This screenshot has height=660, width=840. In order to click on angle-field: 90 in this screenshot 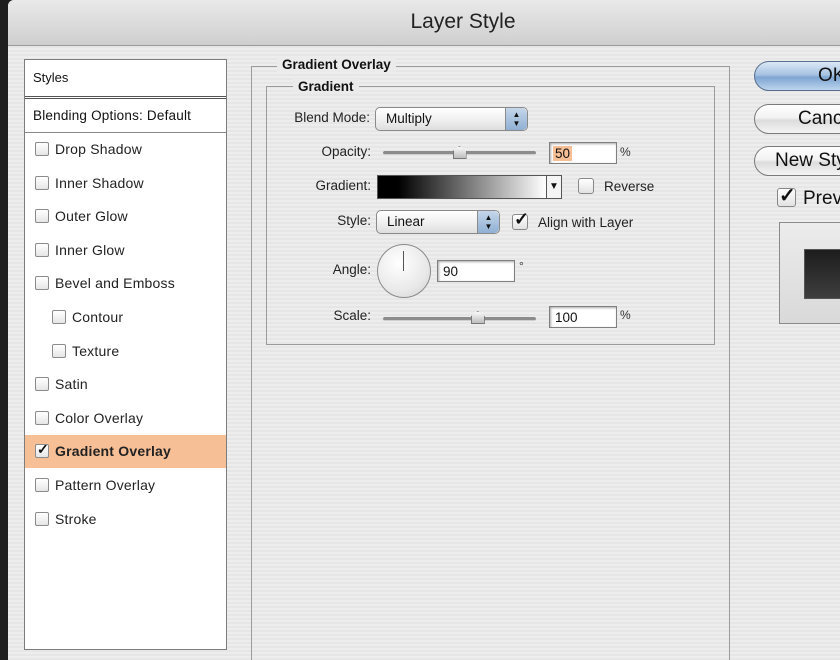, I will do `click(476, 271)`.